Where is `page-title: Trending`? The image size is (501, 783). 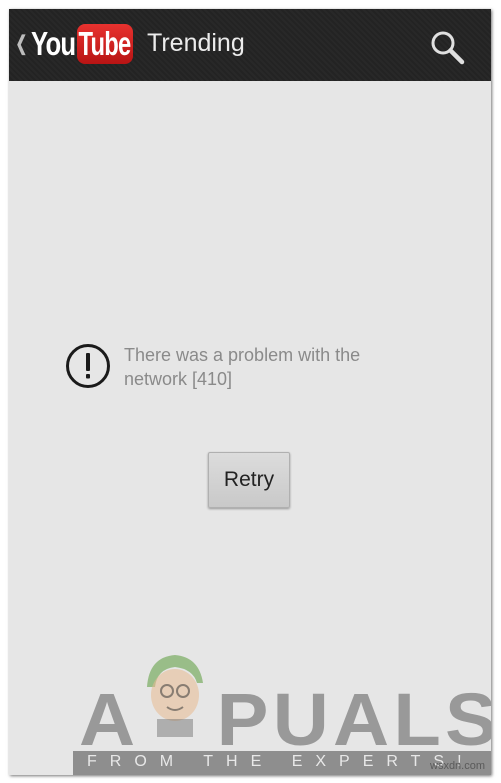 page-title: Trending is located at coordinates (196, 43).